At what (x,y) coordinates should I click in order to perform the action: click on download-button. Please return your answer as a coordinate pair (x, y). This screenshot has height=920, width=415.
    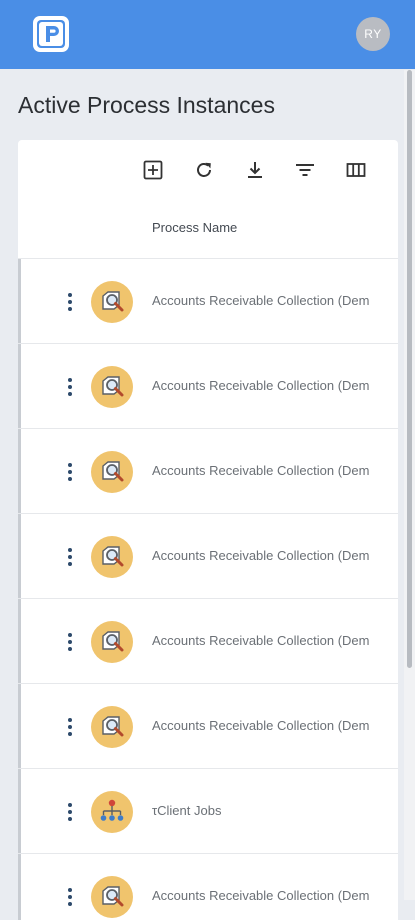
    Looking at the image, I should click on (255, 170).